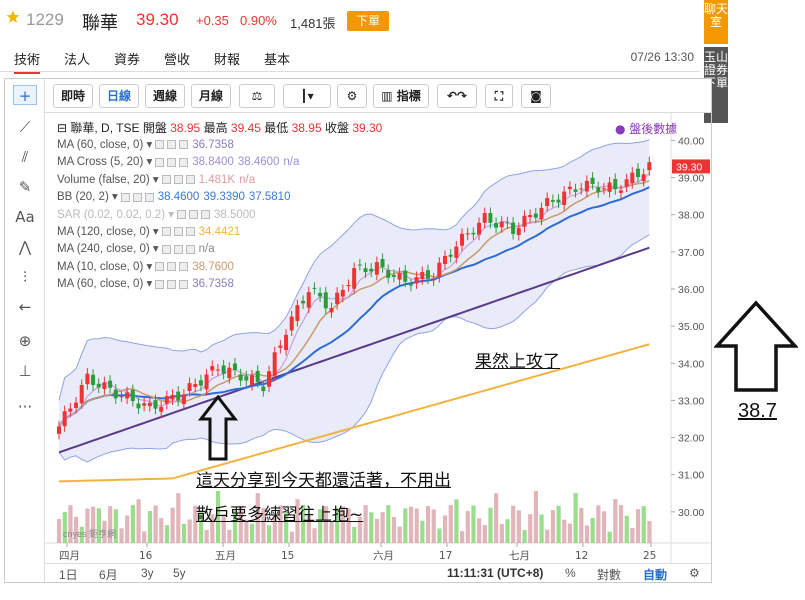 This screenshot has width=805, height=600. Describe the element at coordinates (69, 556) in the screenshot. I see `x-tick-label: 四月` at that location.